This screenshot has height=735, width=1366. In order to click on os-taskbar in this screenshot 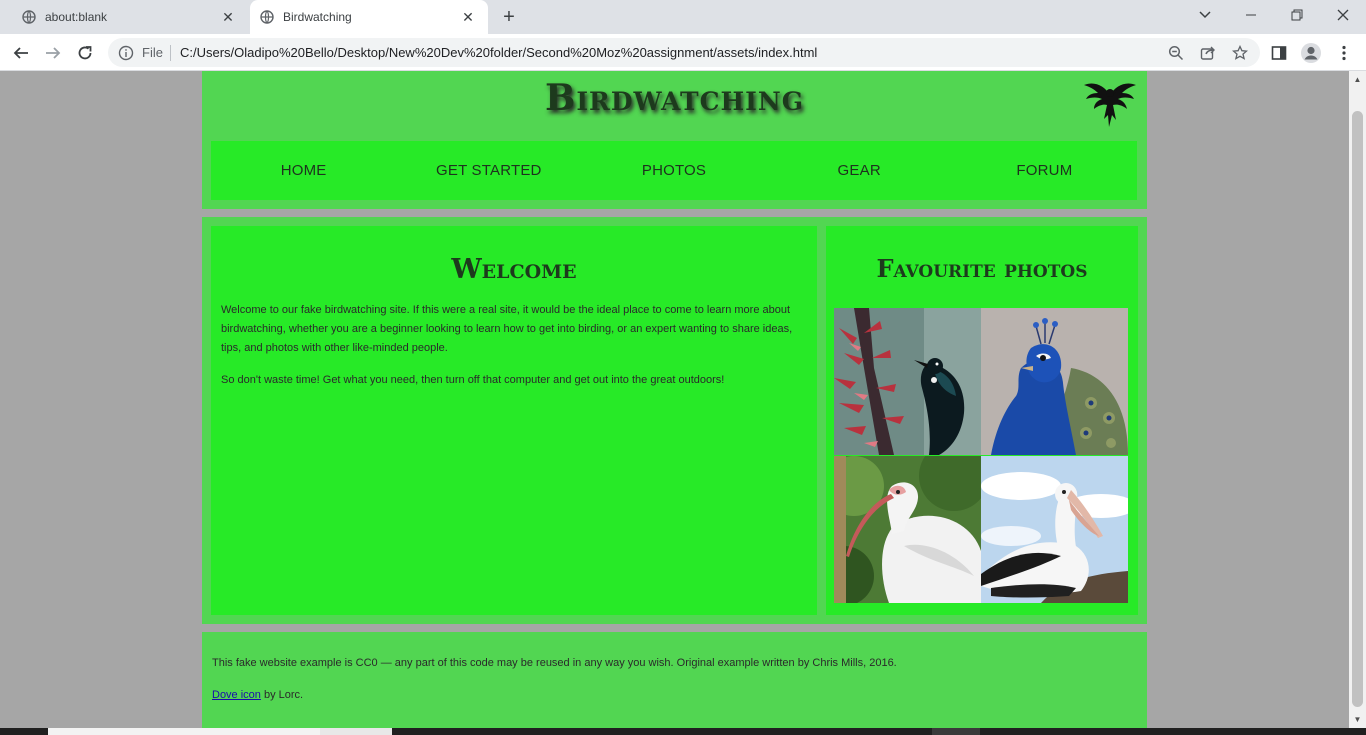, I will do `click(683, 731)`.